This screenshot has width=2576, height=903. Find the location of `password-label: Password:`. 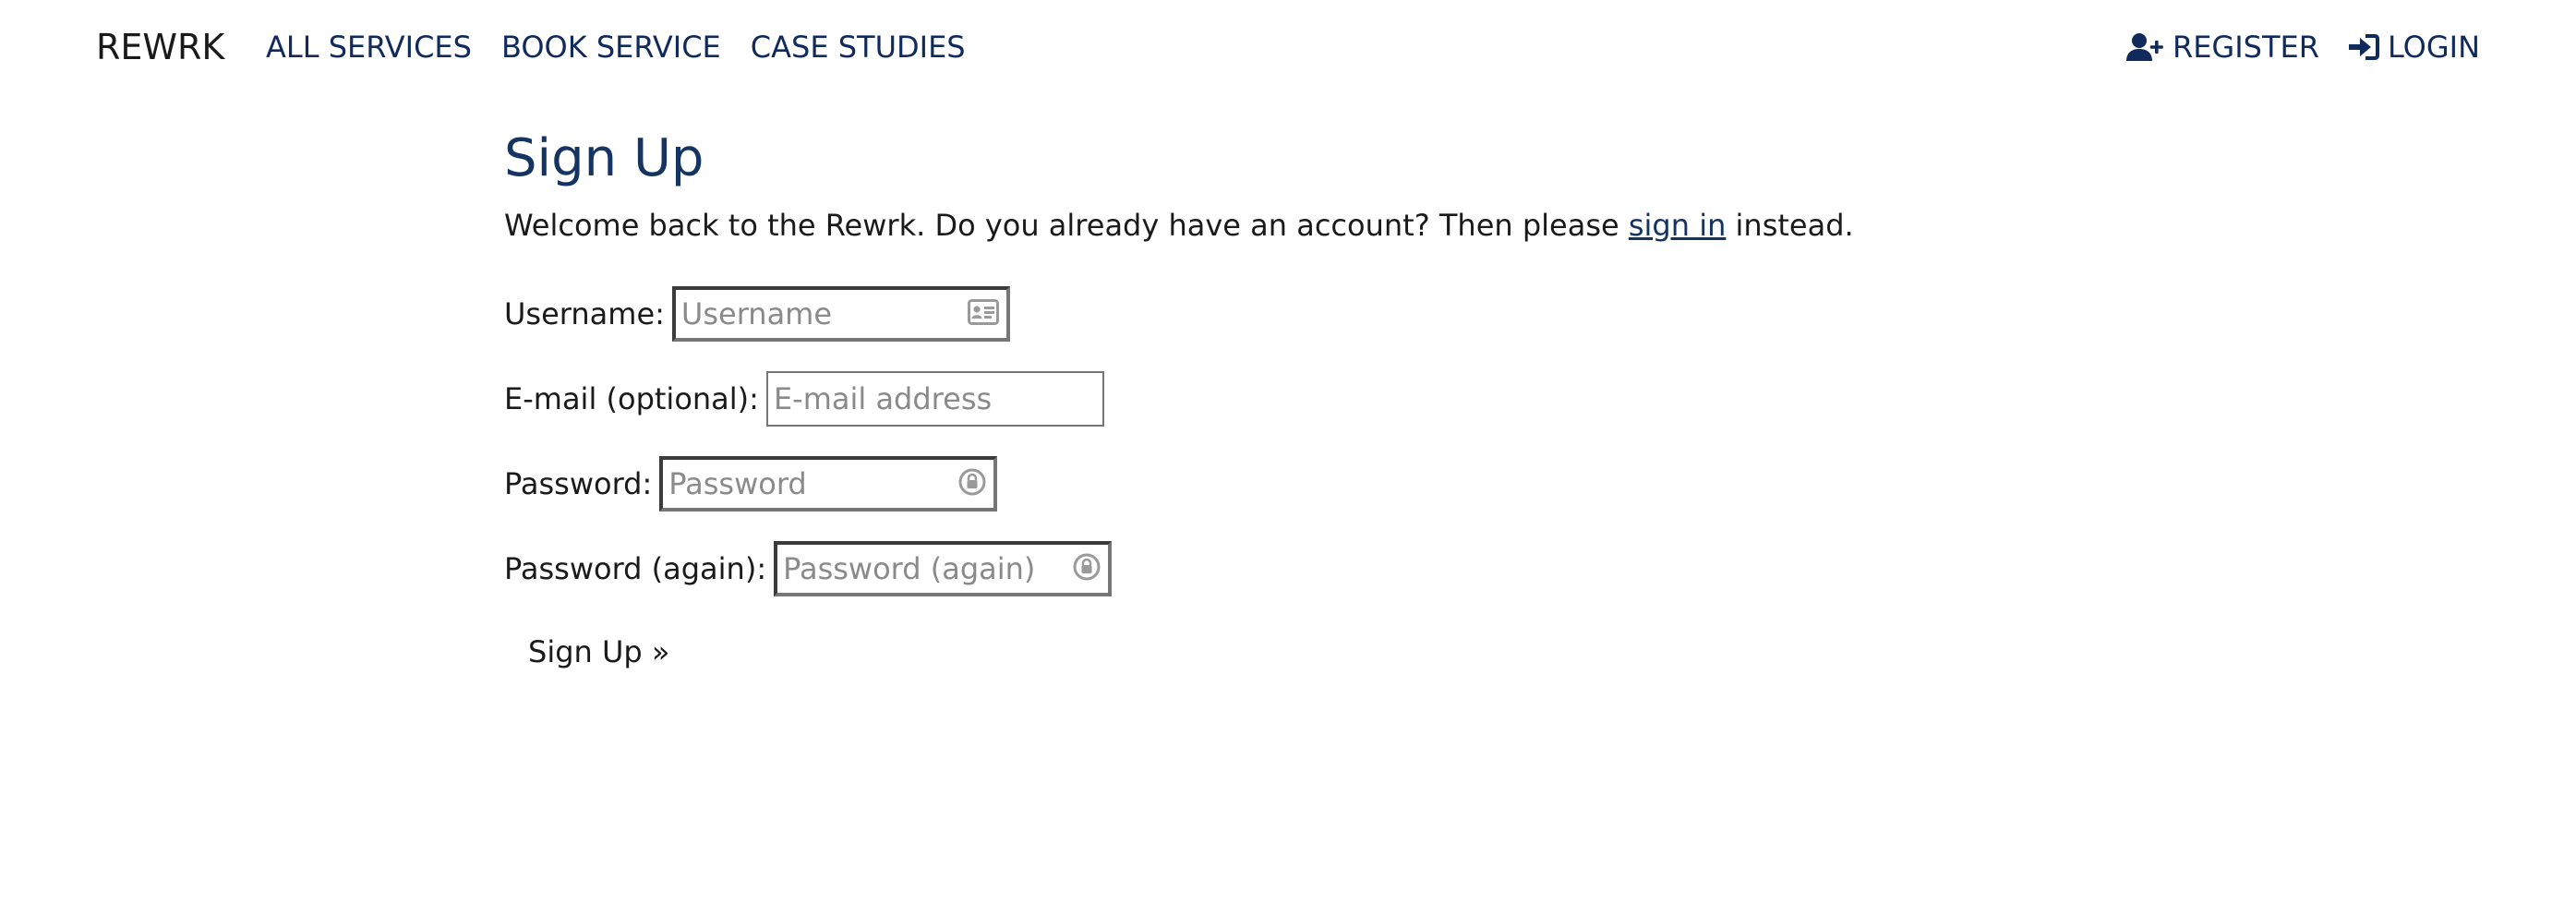

password-label: Password: is located at coordinates (578, 483).